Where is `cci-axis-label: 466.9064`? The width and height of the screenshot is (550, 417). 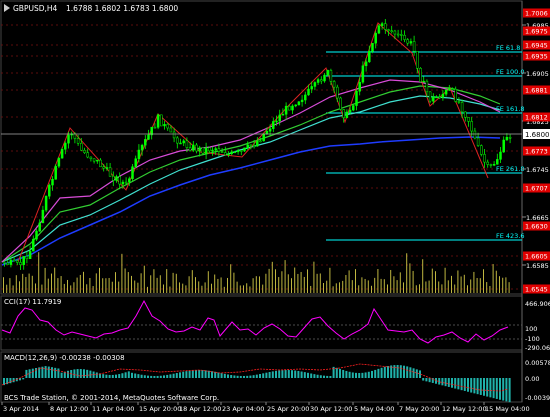
cci-axis-label: 466.9064 is located at coordinates (537, 304).